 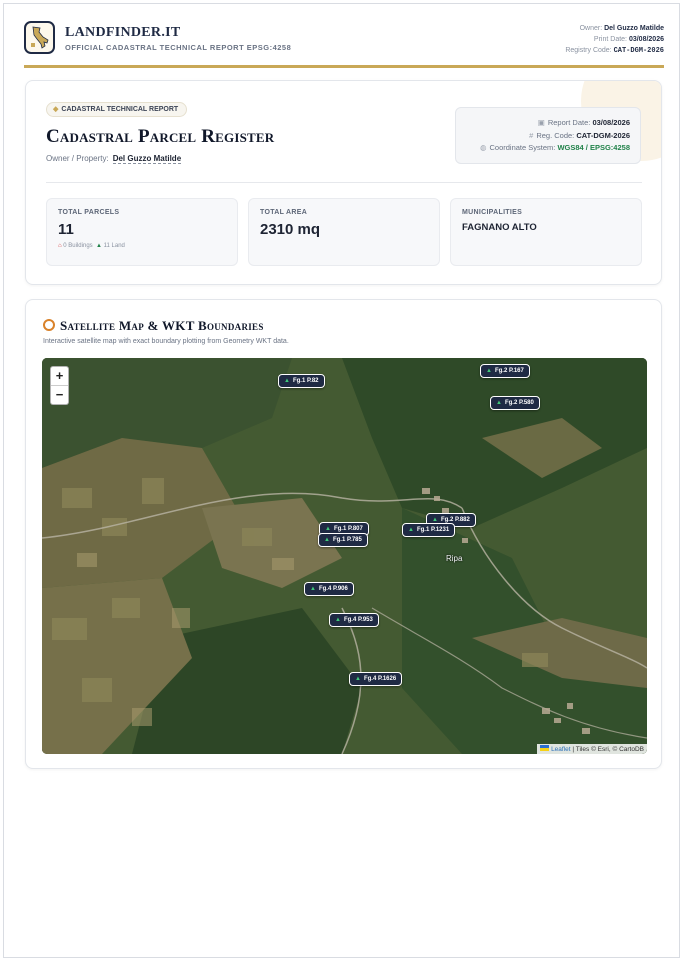 What do you see at coordinates (592, 749) in the screenshot?
I see `map-attribution: Leaflet | Tiles © Esri, © CartoDB` at bounding box center [592, 749].